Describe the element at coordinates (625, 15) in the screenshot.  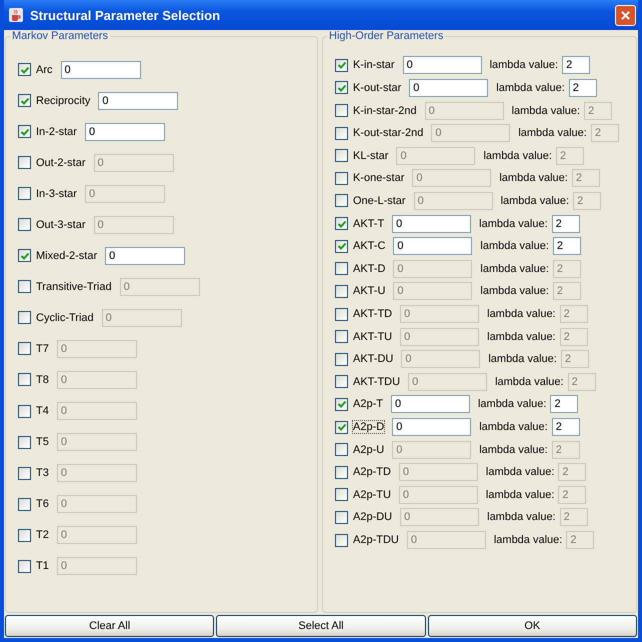
I see `close-button` at that location.